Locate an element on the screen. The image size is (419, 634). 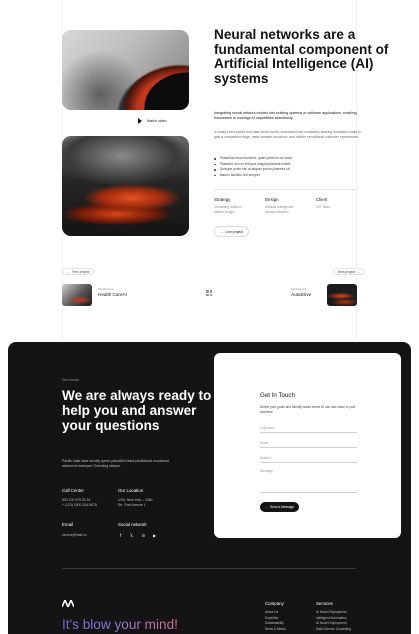
email-link: neuros@mail.co is located at coordinates (74, 535).